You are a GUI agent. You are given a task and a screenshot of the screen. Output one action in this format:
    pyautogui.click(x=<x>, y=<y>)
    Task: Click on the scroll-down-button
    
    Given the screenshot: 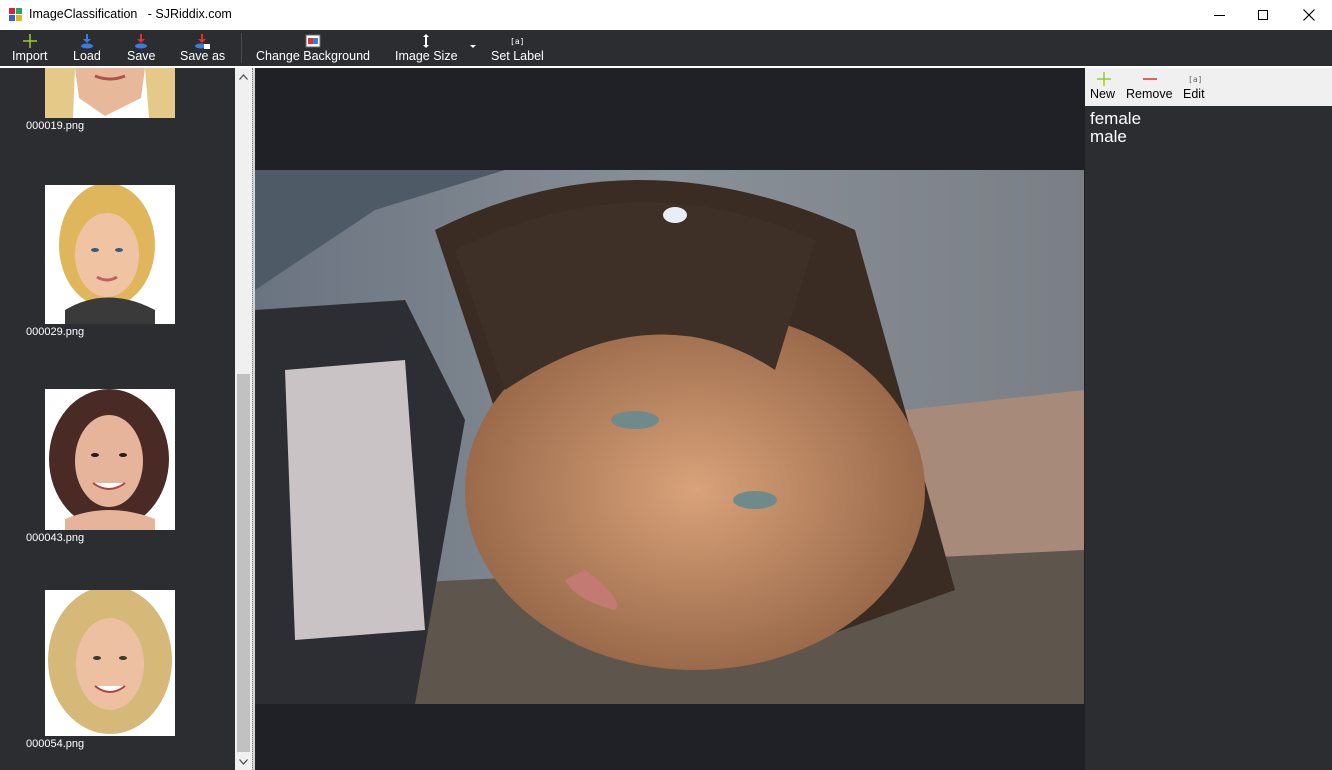 What is the action you would take?
    pyautogui.click(x=243, y=761)
    